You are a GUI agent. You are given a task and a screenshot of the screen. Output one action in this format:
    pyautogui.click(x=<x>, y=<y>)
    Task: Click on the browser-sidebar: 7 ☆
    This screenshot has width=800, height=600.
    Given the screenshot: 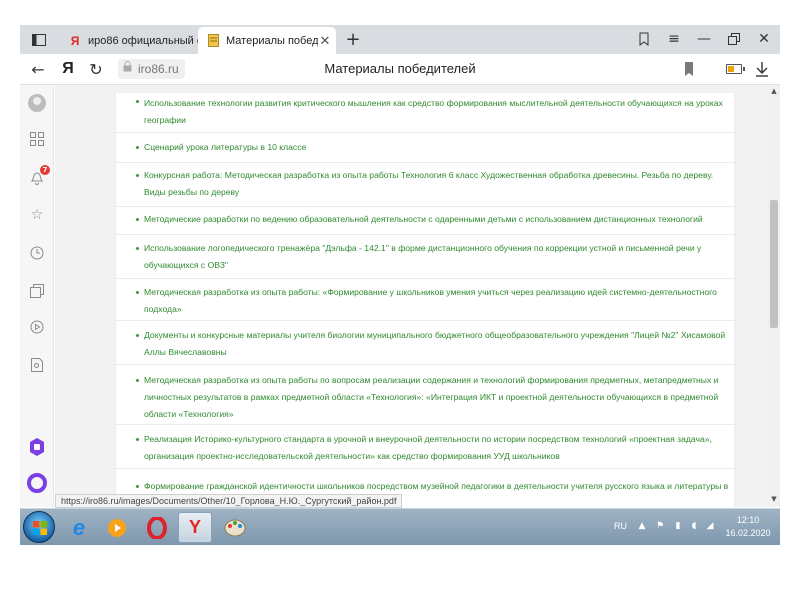 What is the action you would take?
    pyautogui.click(x=37, y=296)
    